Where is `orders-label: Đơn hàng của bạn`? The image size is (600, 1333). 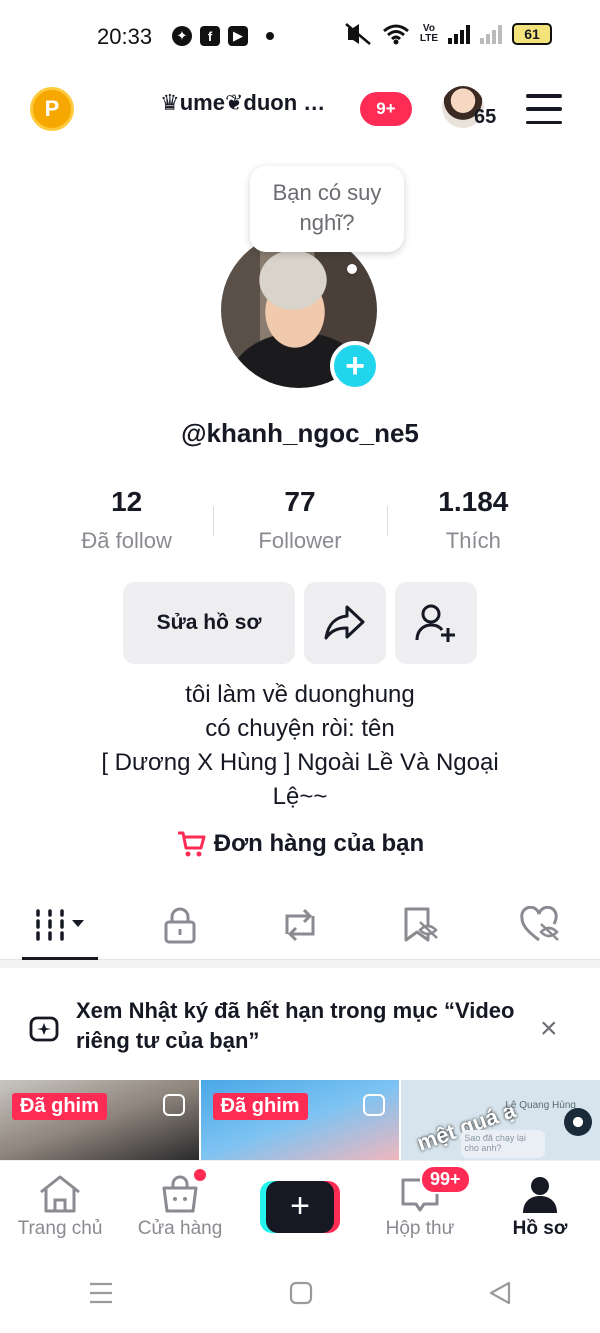
orders-label: Đơn hàng của bạn is located at coordinates (319, 843).